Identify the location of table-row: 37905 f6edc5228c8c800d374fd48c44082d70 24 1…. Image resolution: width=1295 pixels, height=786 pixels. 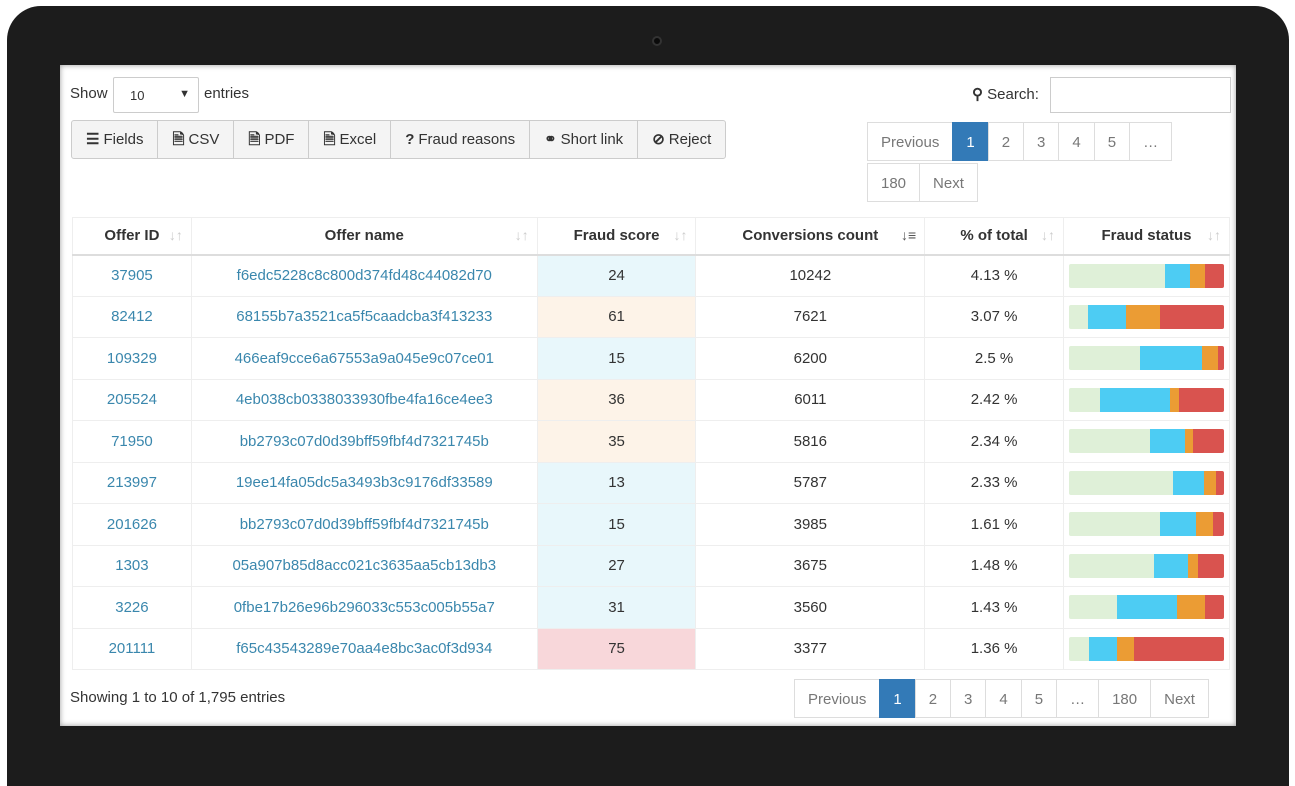
(651, 275).